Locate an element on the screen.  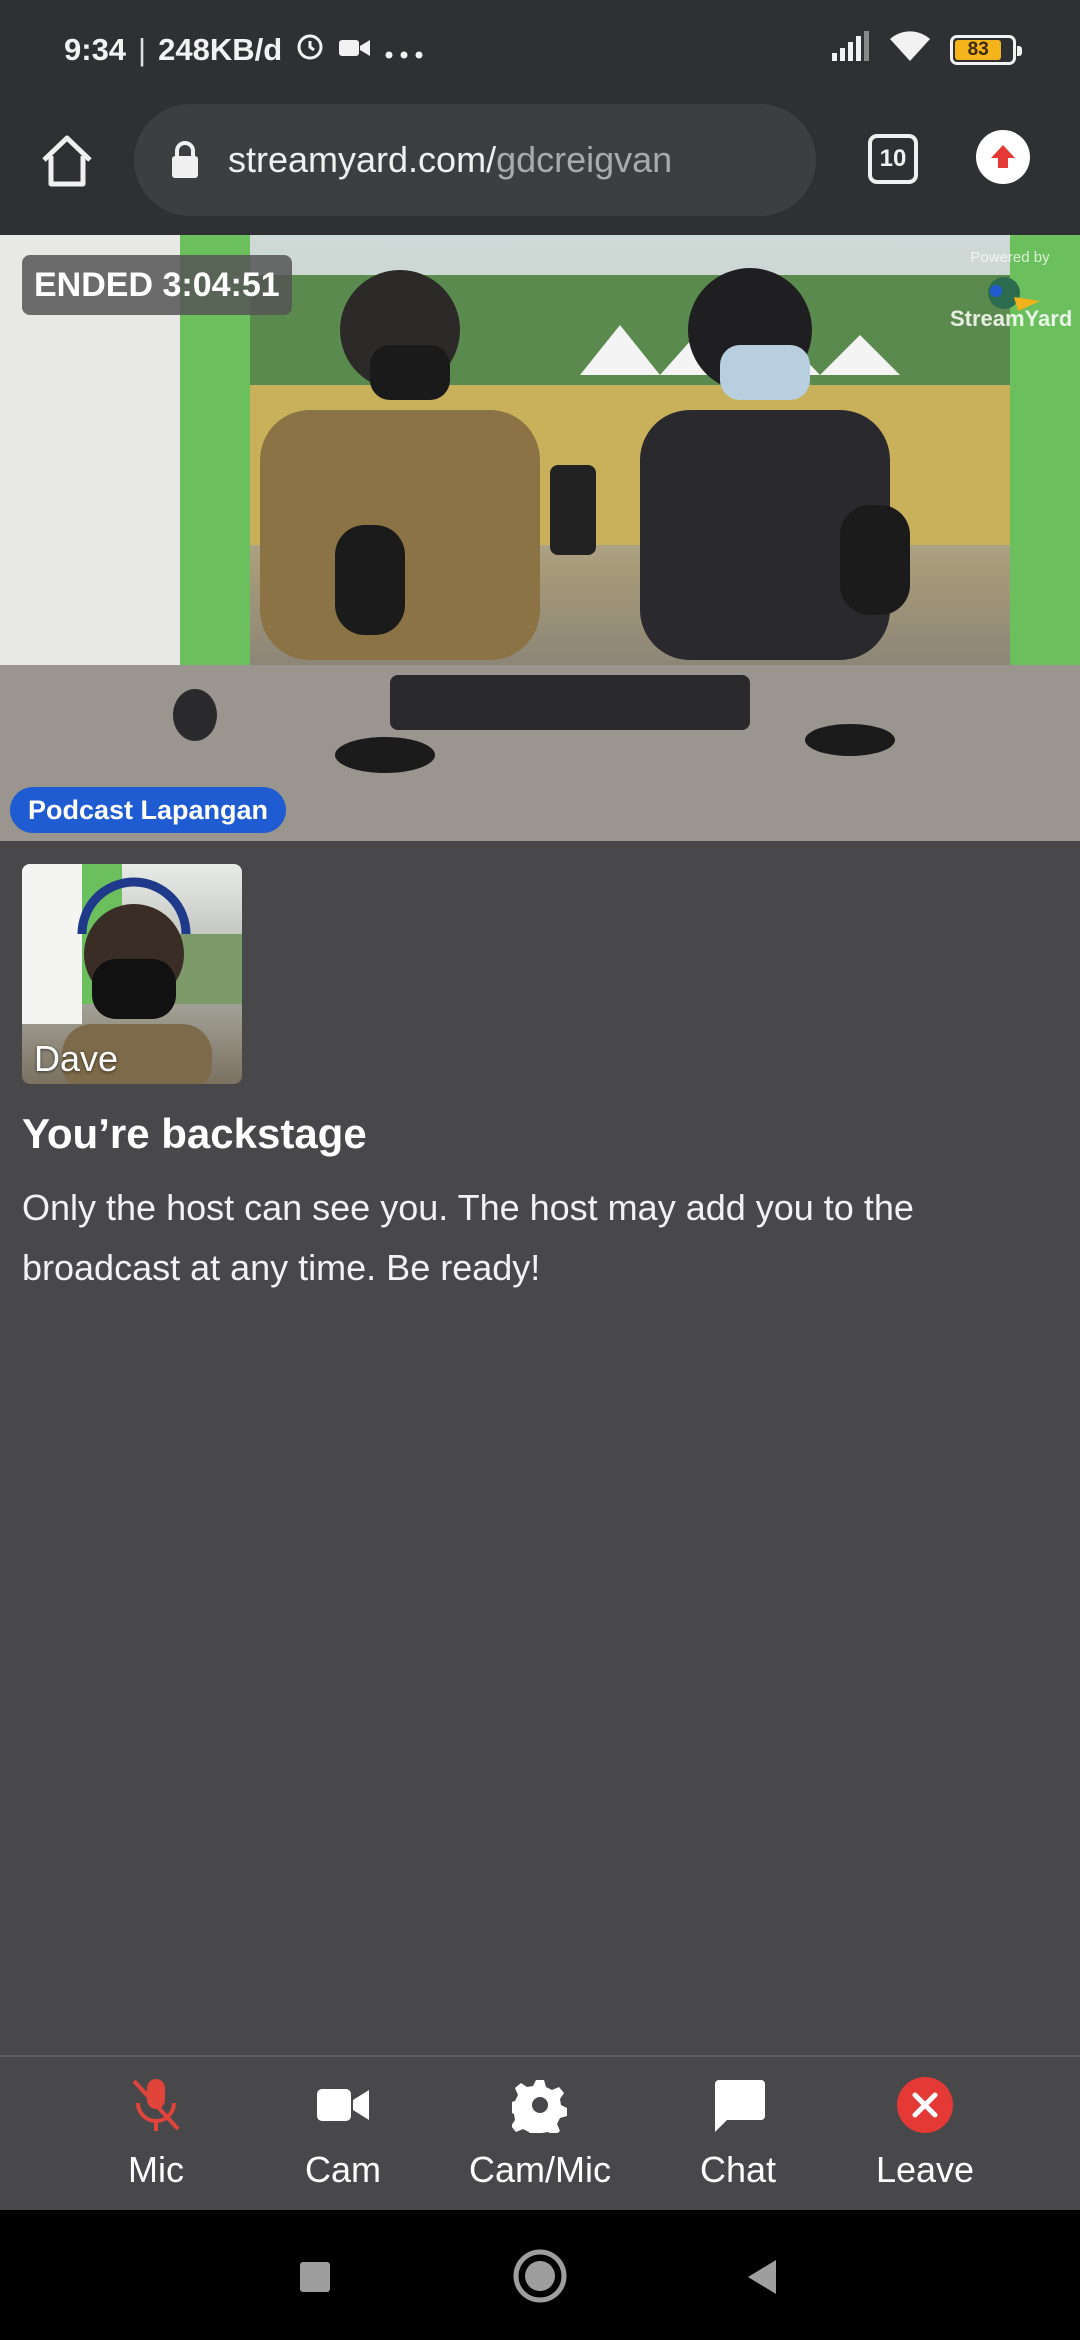
wifi-icon is located at coordinates (910, 50).